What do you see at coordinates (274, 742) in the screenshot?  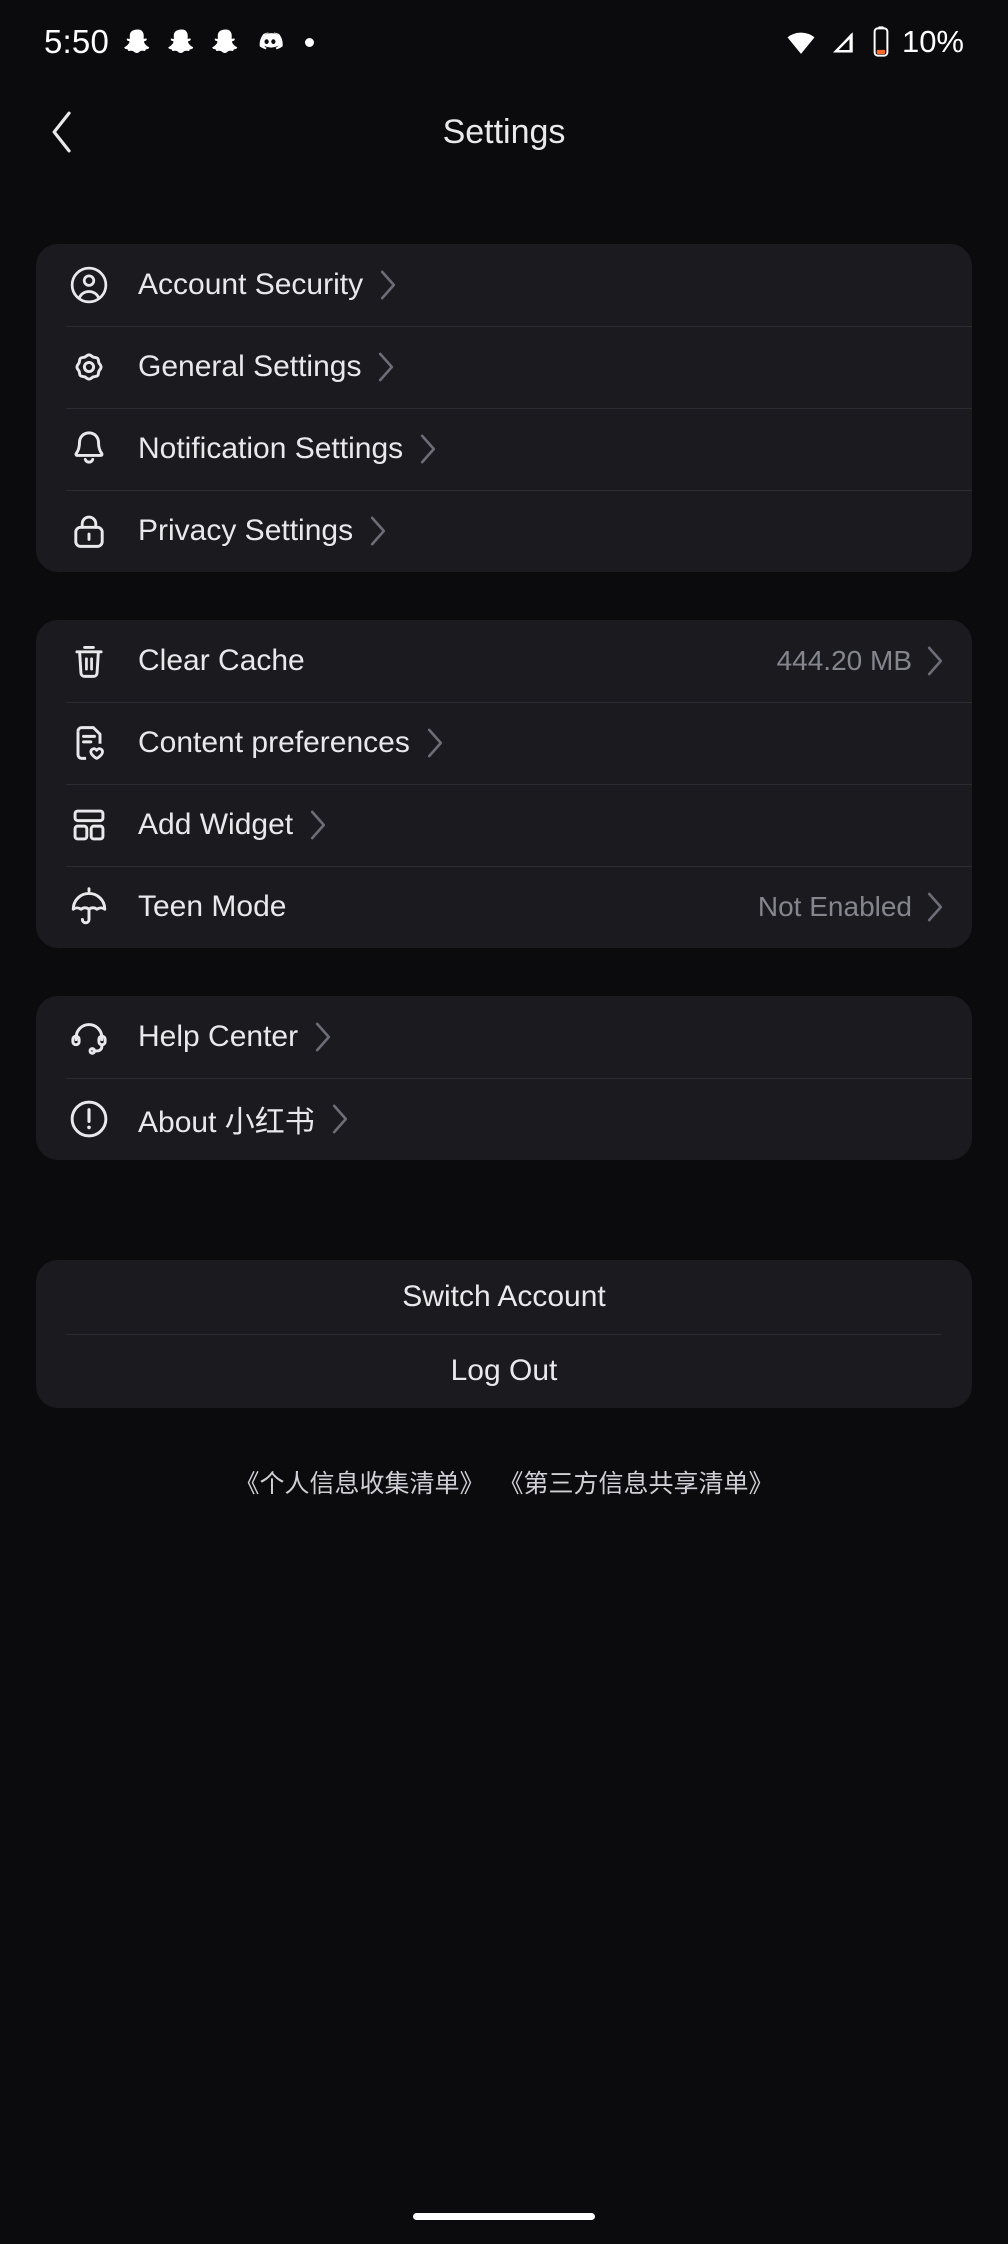 I see `settings-row-label: Content preferences` at bounding box center [274, 742].